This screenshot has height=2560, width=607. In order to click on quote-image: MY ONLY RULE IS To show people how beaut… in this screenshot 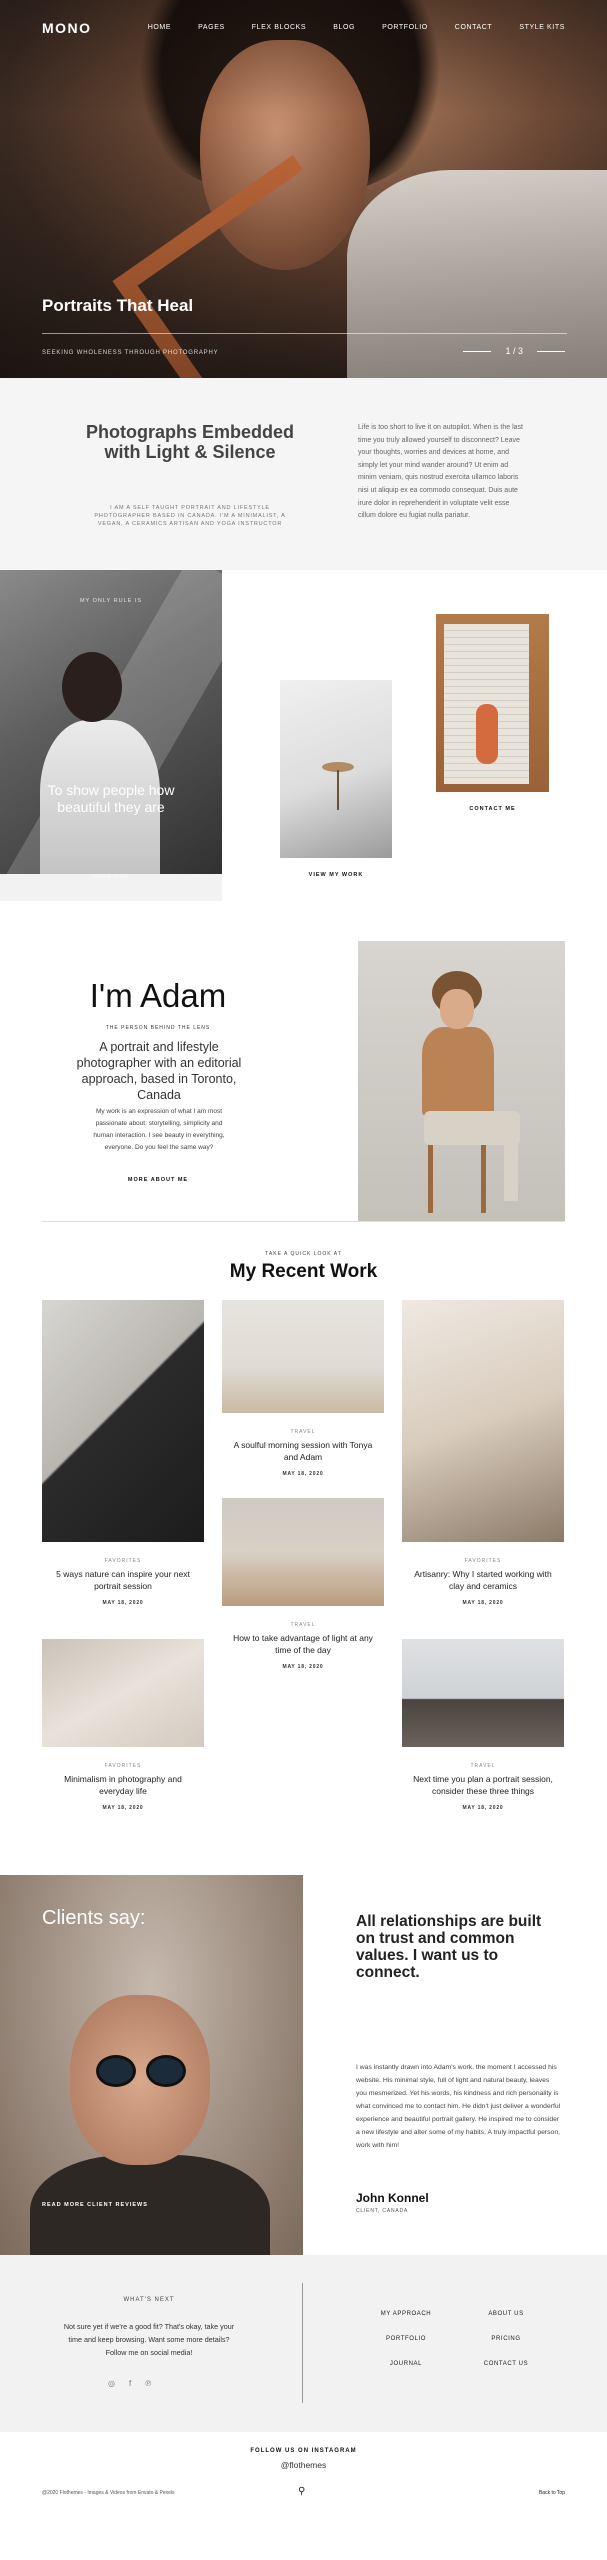, I will do `click(111, 735)`.